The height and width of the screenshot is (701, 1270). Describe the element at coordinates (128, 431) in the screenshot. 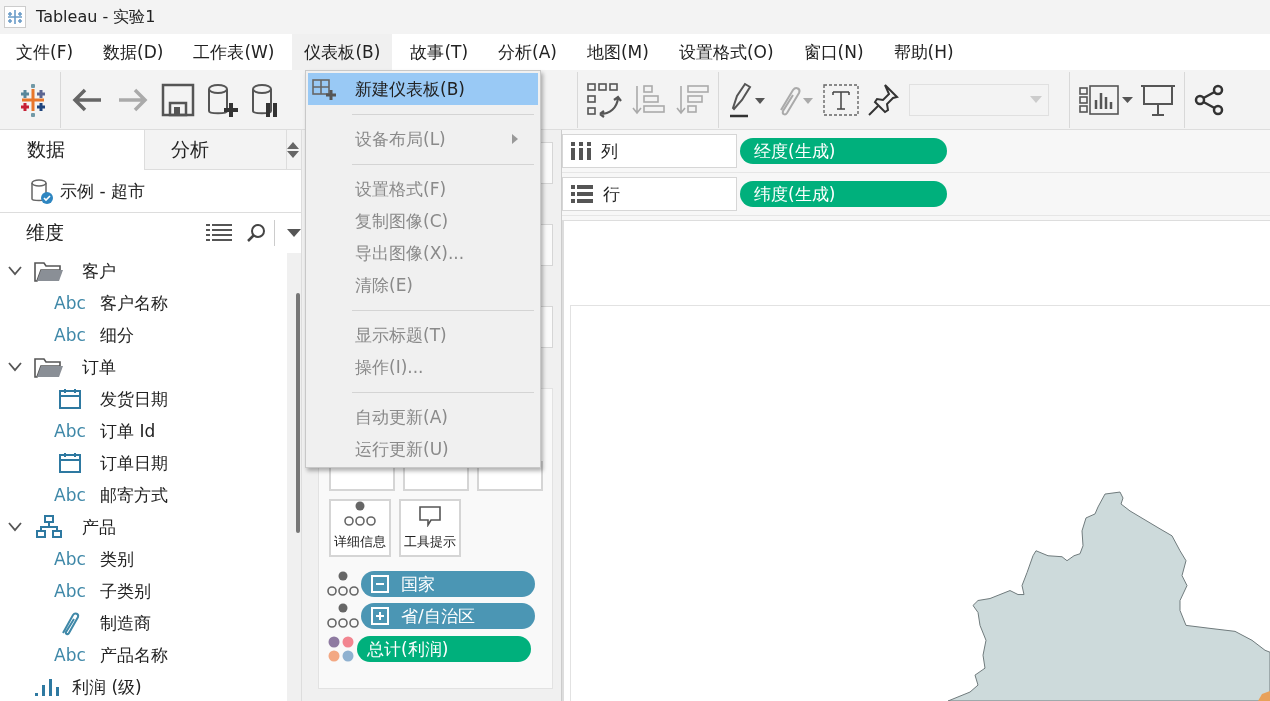

I see `field-label: 订单 Id` at that location.